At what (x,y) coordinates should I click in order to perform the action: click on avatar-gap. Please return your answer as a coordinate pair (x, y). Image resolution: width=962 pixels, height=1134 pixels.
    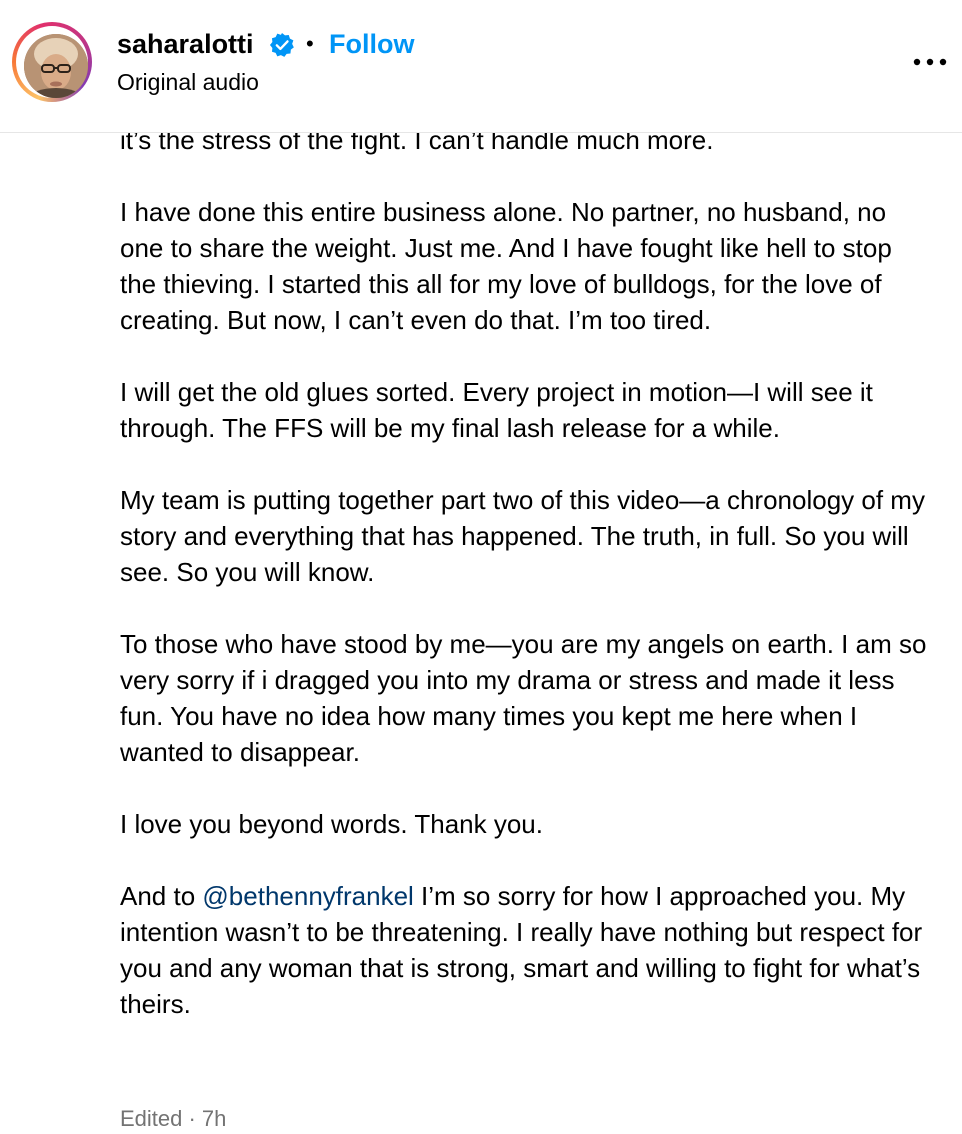
    Looking at the image, I should click on (52, 62).